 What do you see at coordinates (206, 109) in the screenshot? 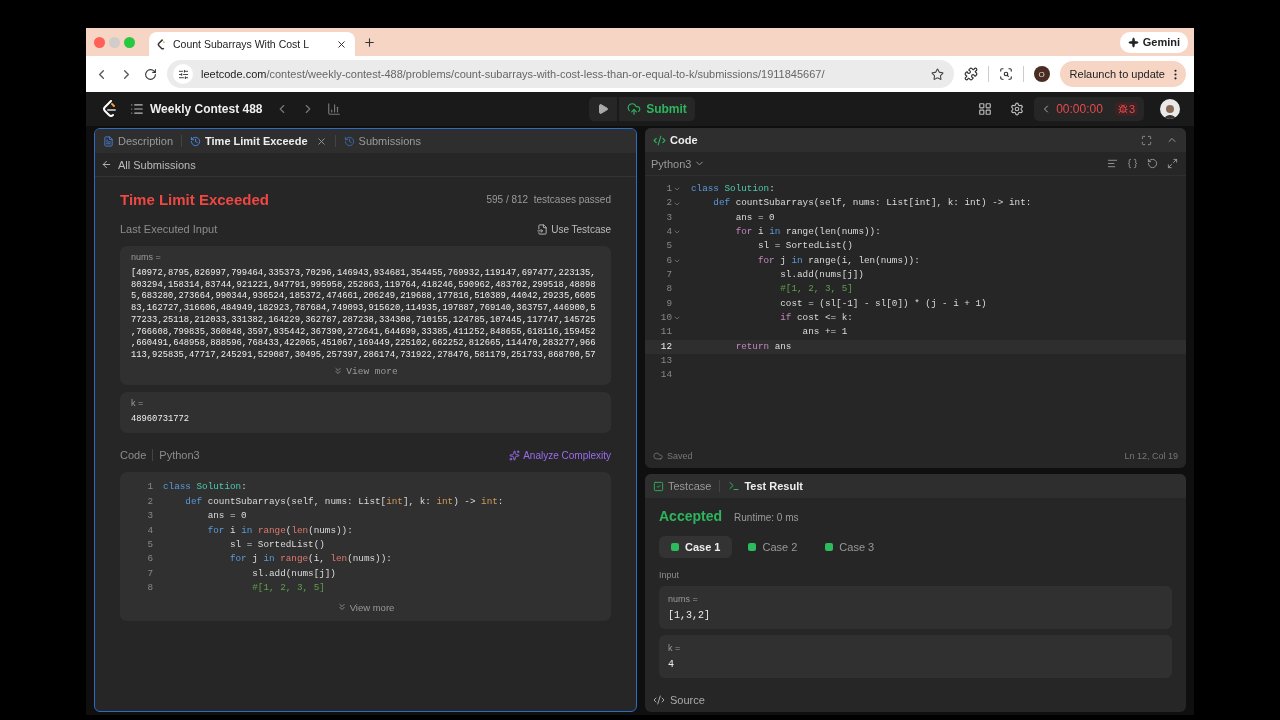
I see `contest-title: Weekly Contest 488` at bounding box center [206, 109].